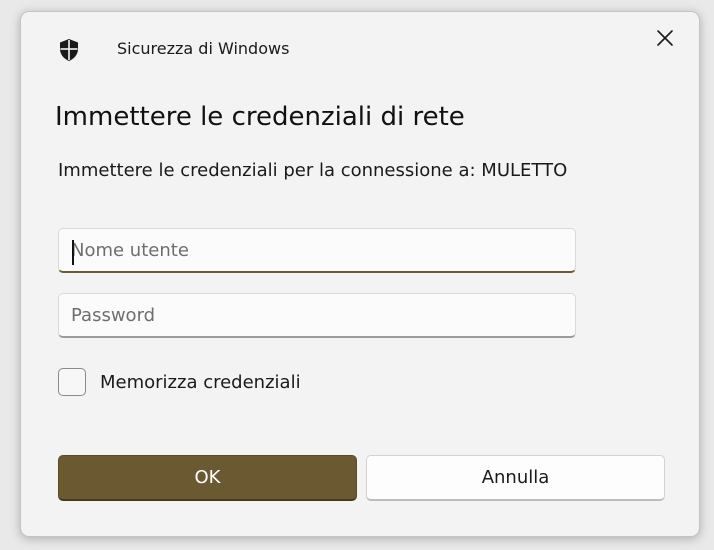  I want to click on remember-credentials-label: Memorizza credenziali, so click(200, 382).